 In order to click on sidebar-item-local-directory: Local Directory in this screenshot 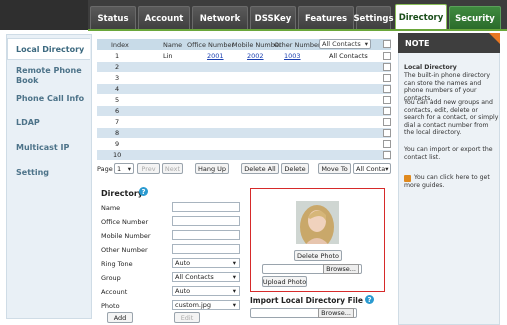, I will do `click(50, 50)`.